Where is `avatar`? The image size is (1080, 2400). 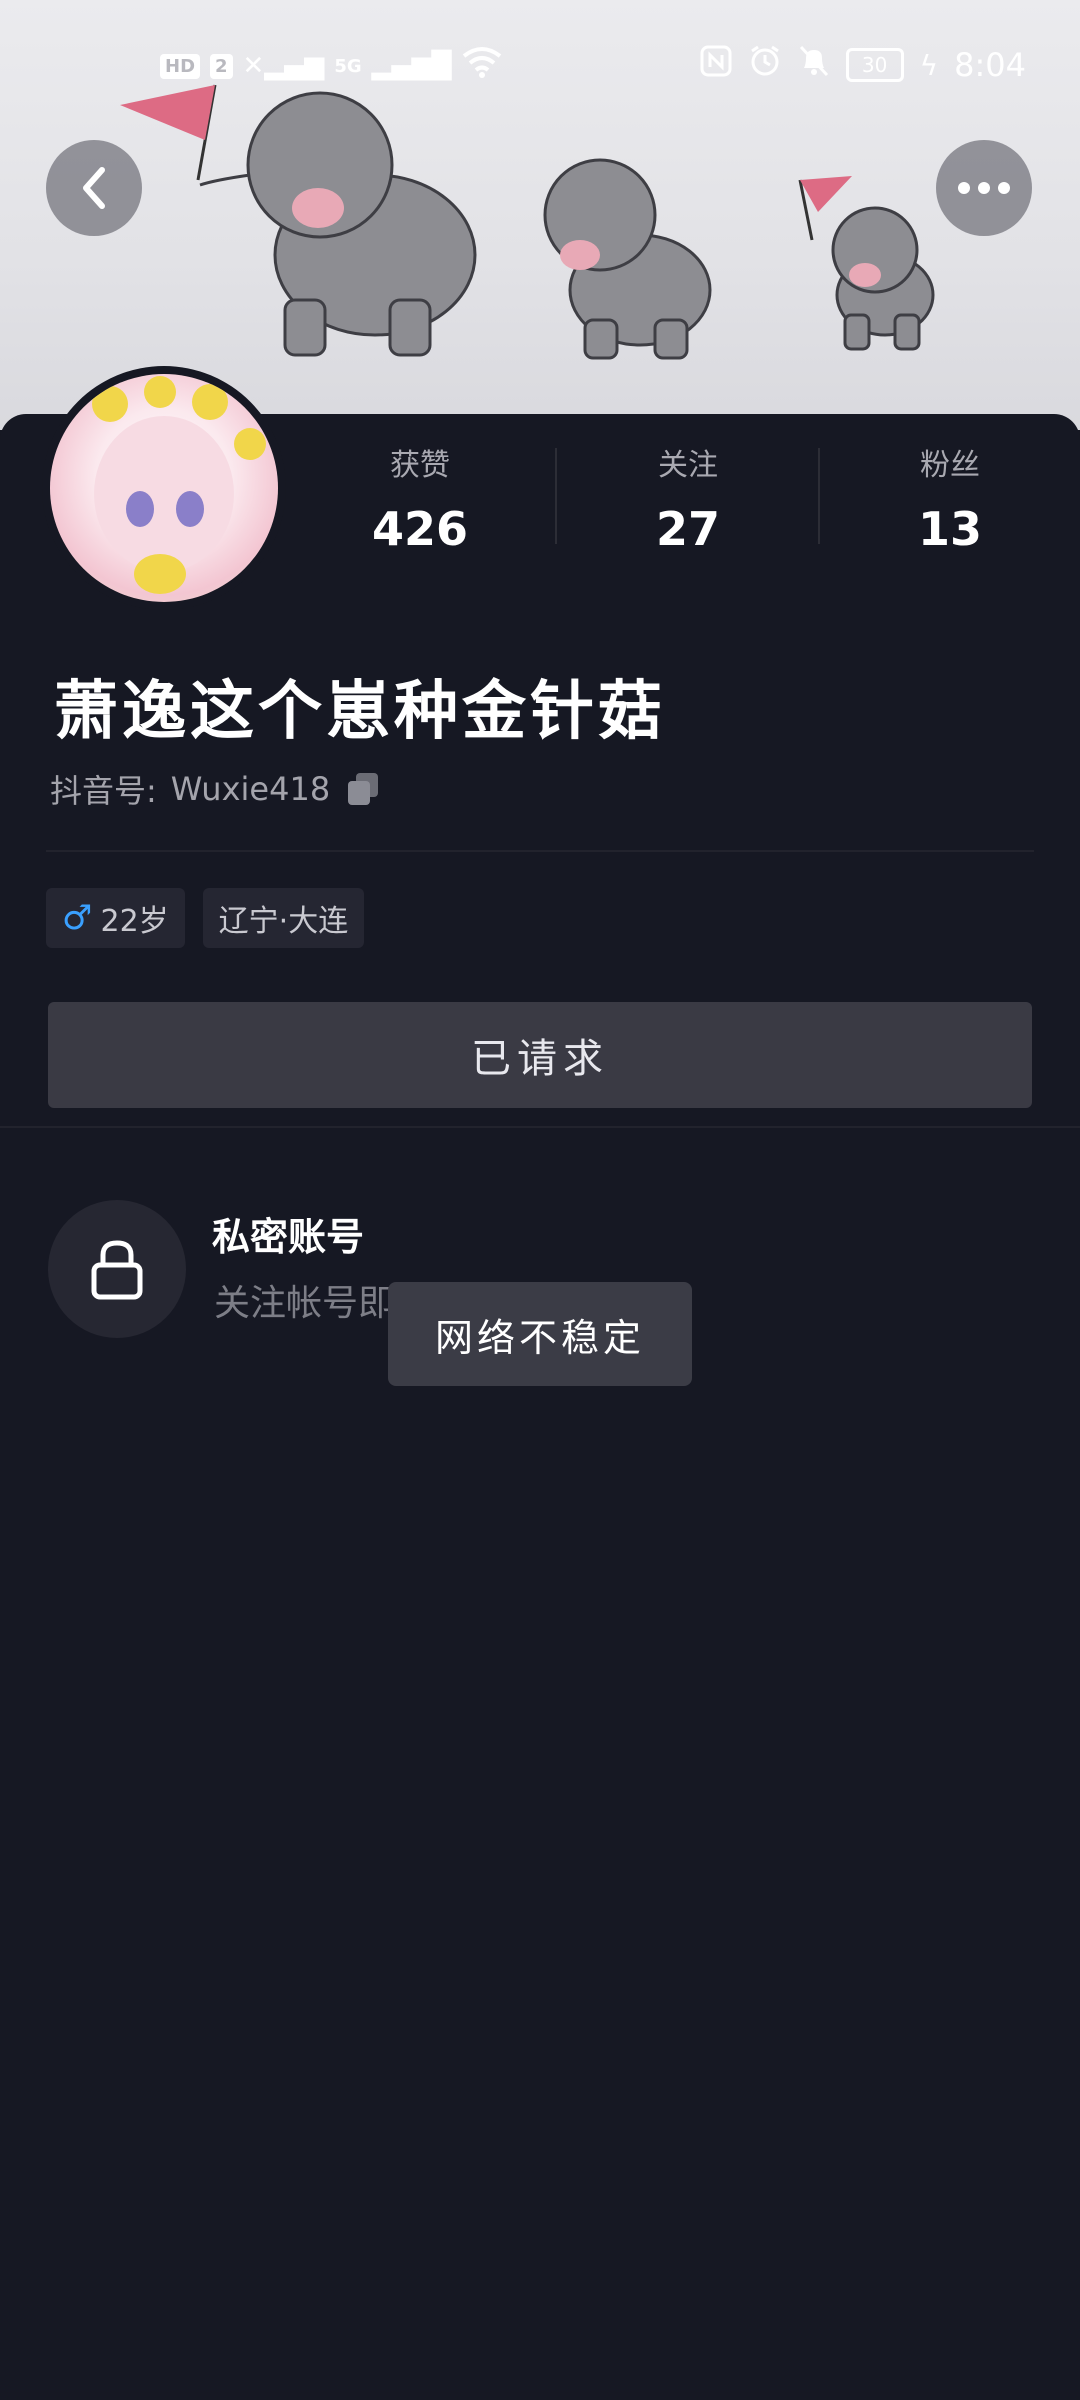 avatar is located at coordinates (164, 488).